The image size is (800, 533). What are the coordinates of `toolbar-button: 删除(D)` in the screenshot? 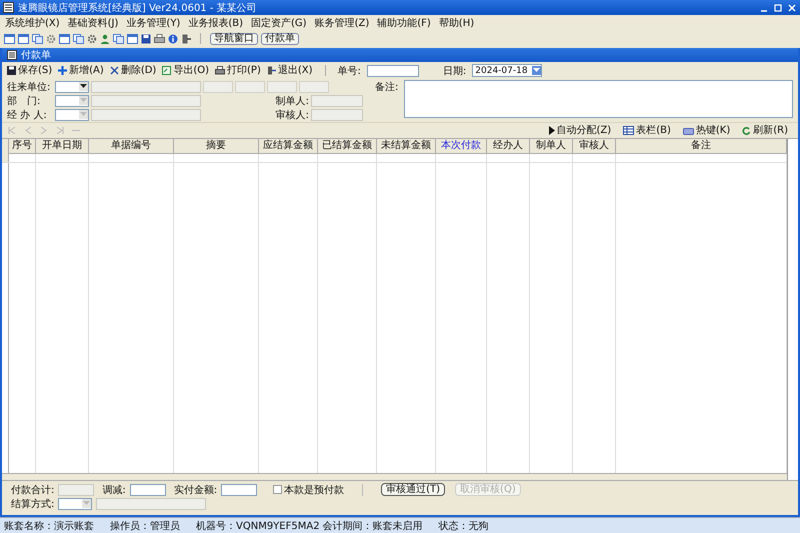 It's located at (133, 70).